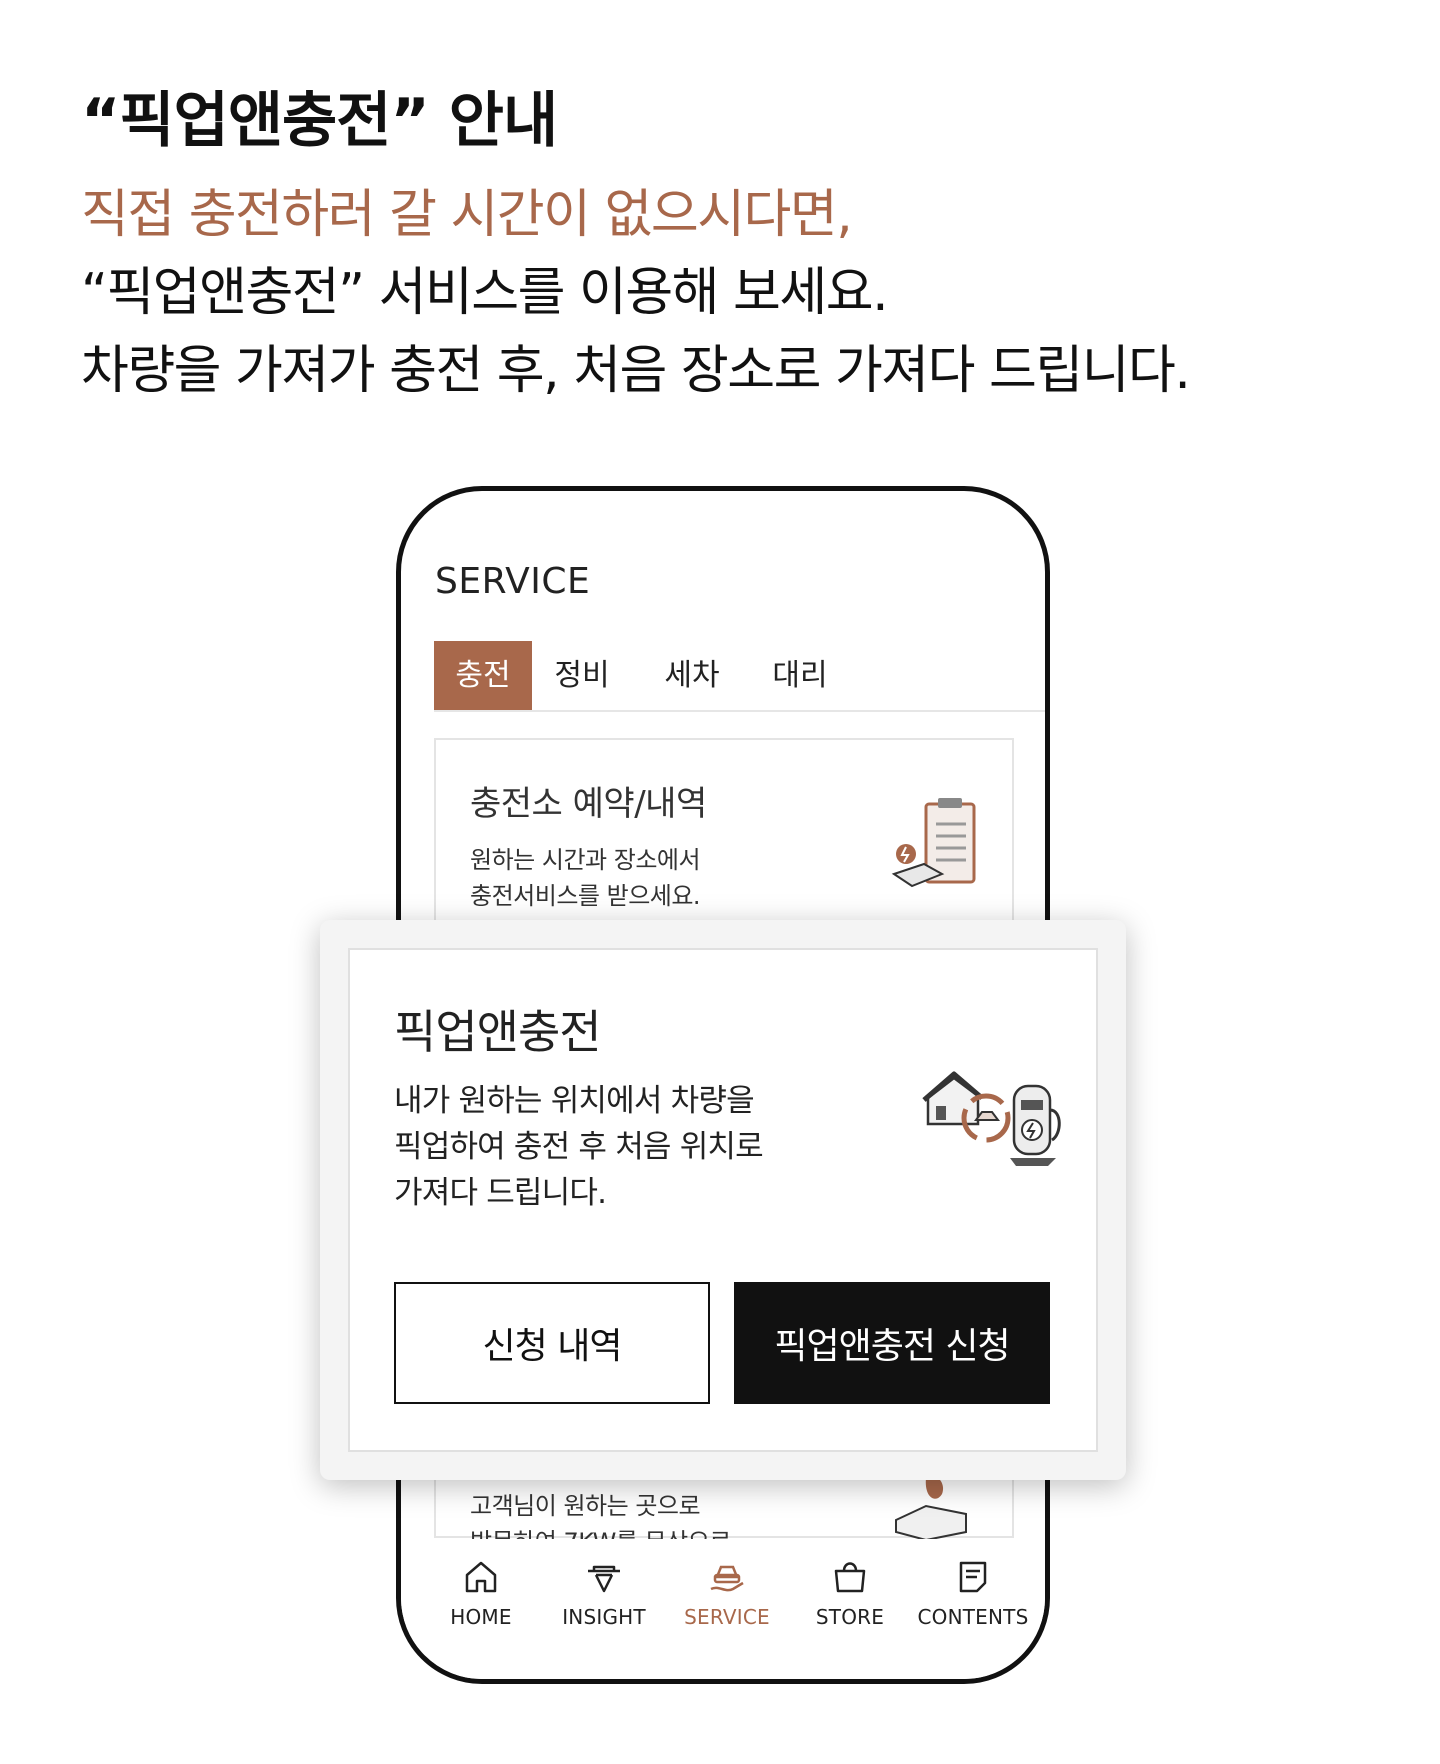 The width and height of the screenshot is (1440, 1764). Describe the element at coordinates (973, 1617) in the screenshot. I see `nav-label-contents: CONTENTS` at that location.